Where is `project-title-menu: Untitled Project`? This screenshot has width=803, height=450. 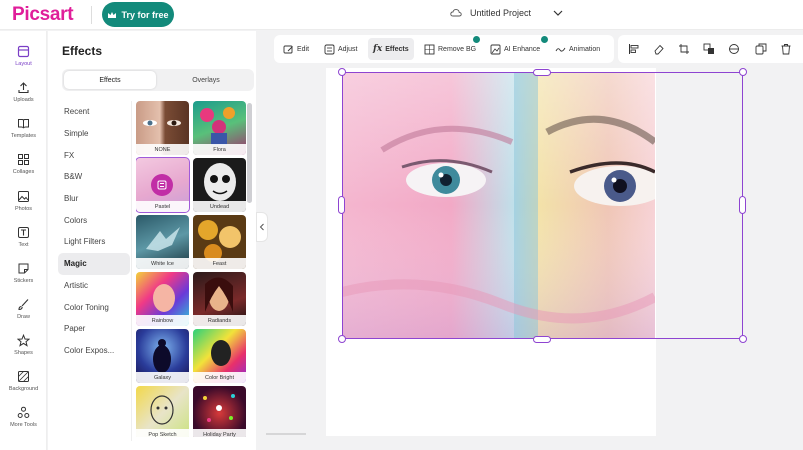
project-title-menu: Untitled Project is located at coordinates (506, 13).